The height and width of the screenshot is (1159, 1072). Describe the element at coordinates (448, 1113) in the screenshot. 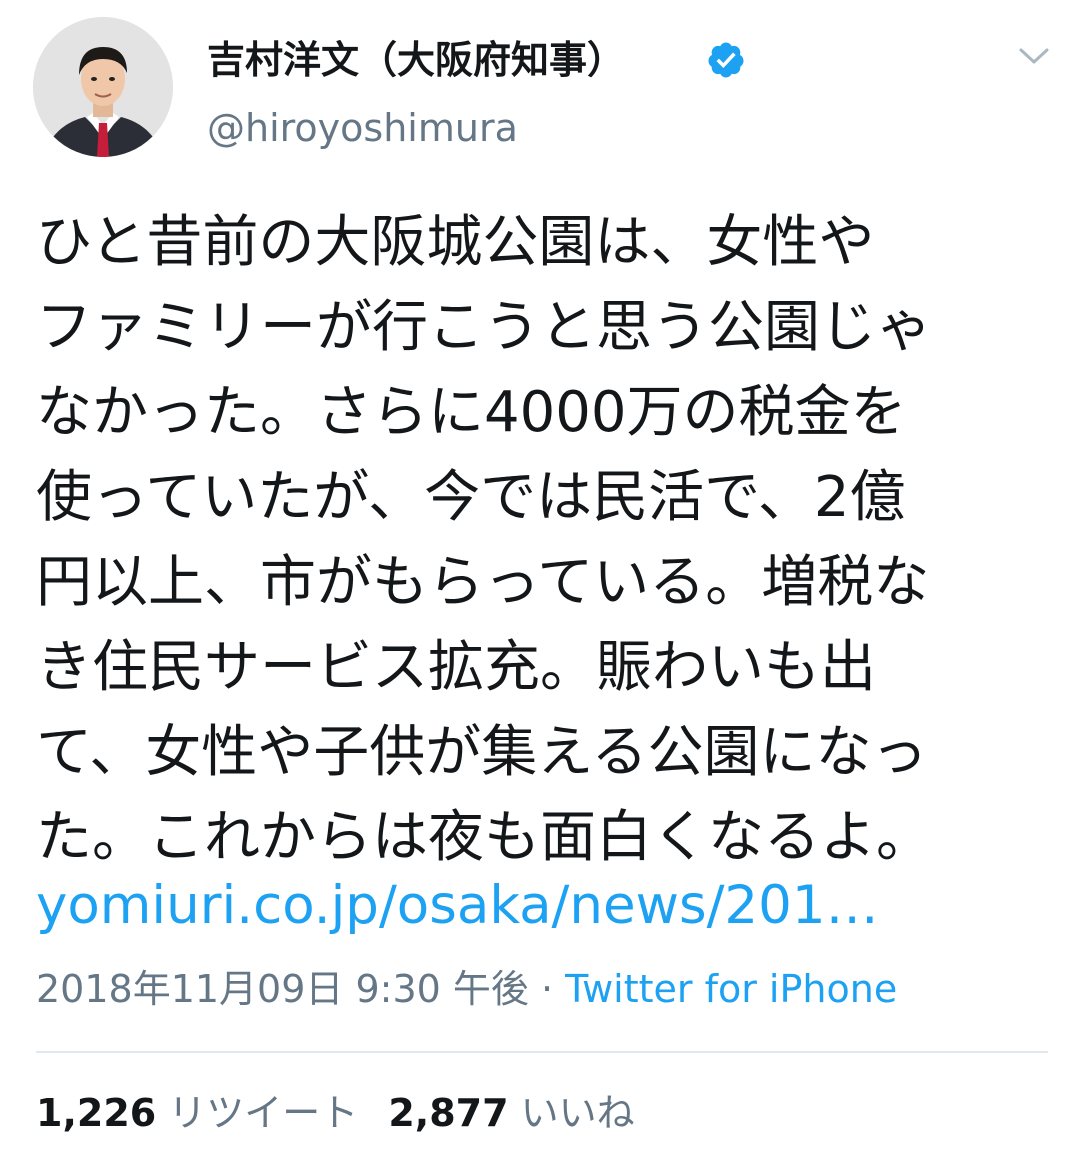

I see `likes-count: 2,877` at that location.